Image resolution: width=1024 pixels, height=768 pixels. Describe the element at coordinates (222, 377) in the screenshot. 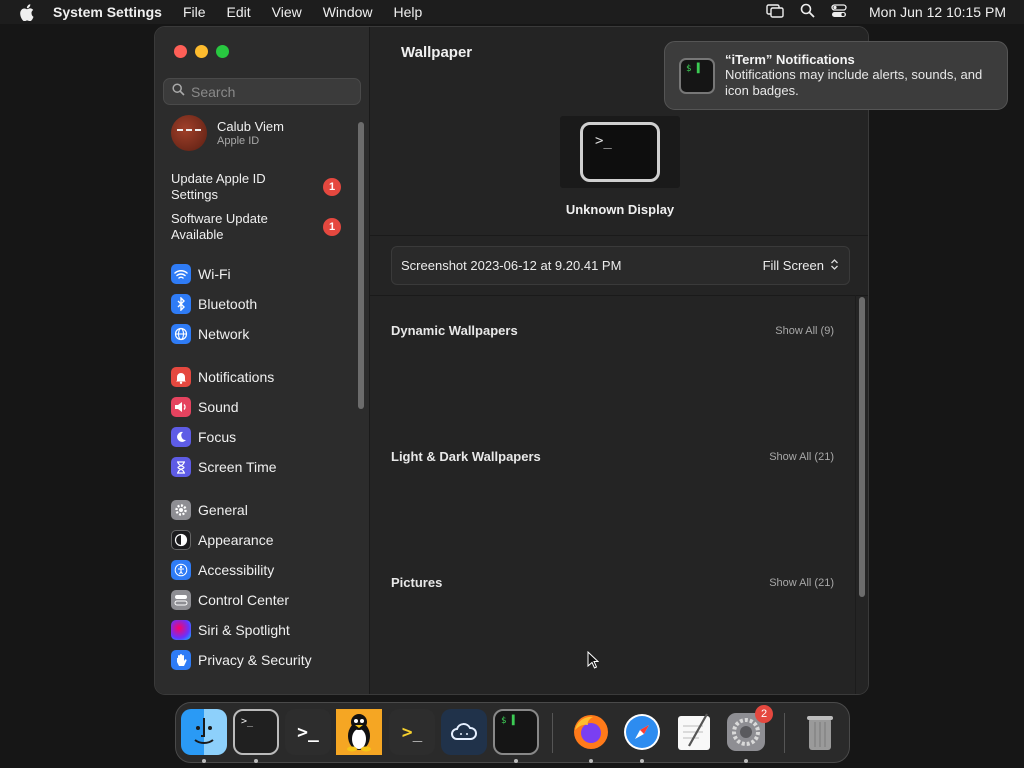

I see `sidebar-item-notifications: Notifications` at that location.